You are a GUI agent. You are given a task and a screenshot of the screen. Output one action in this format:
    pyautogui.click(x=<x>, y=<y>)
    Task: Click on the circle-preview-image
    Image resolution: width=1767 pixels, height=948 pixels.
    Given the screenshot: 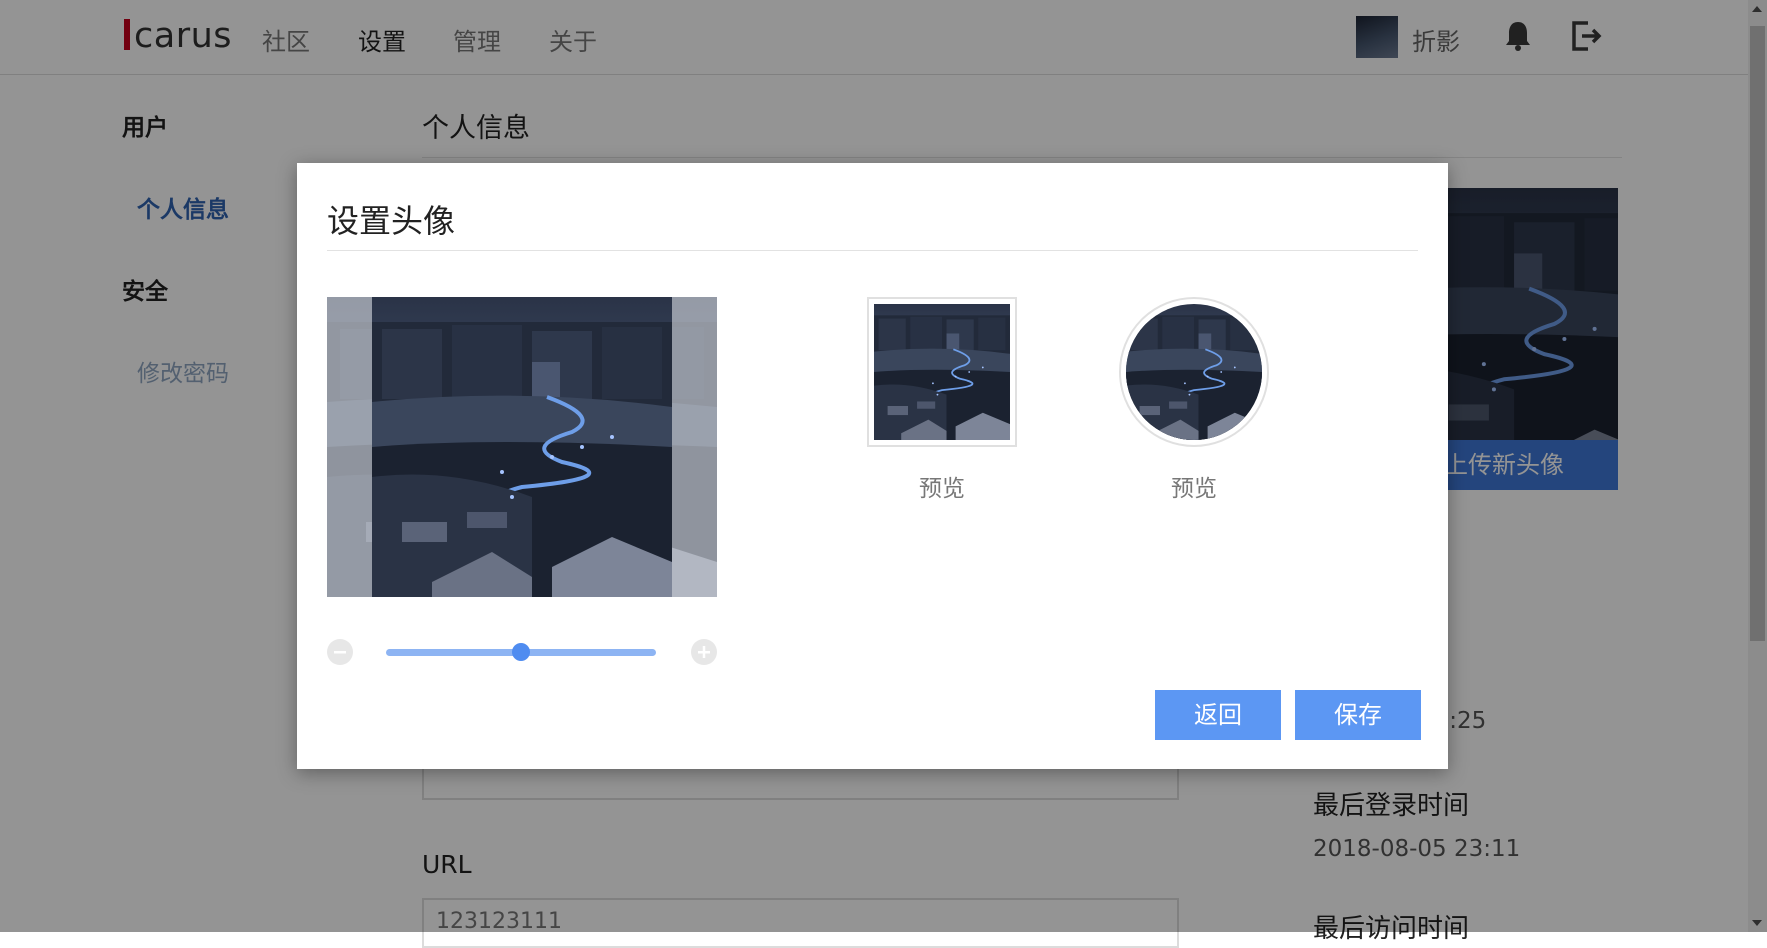 What is the action you would take?
    pyautogui.click(x=1194, y=372)
    